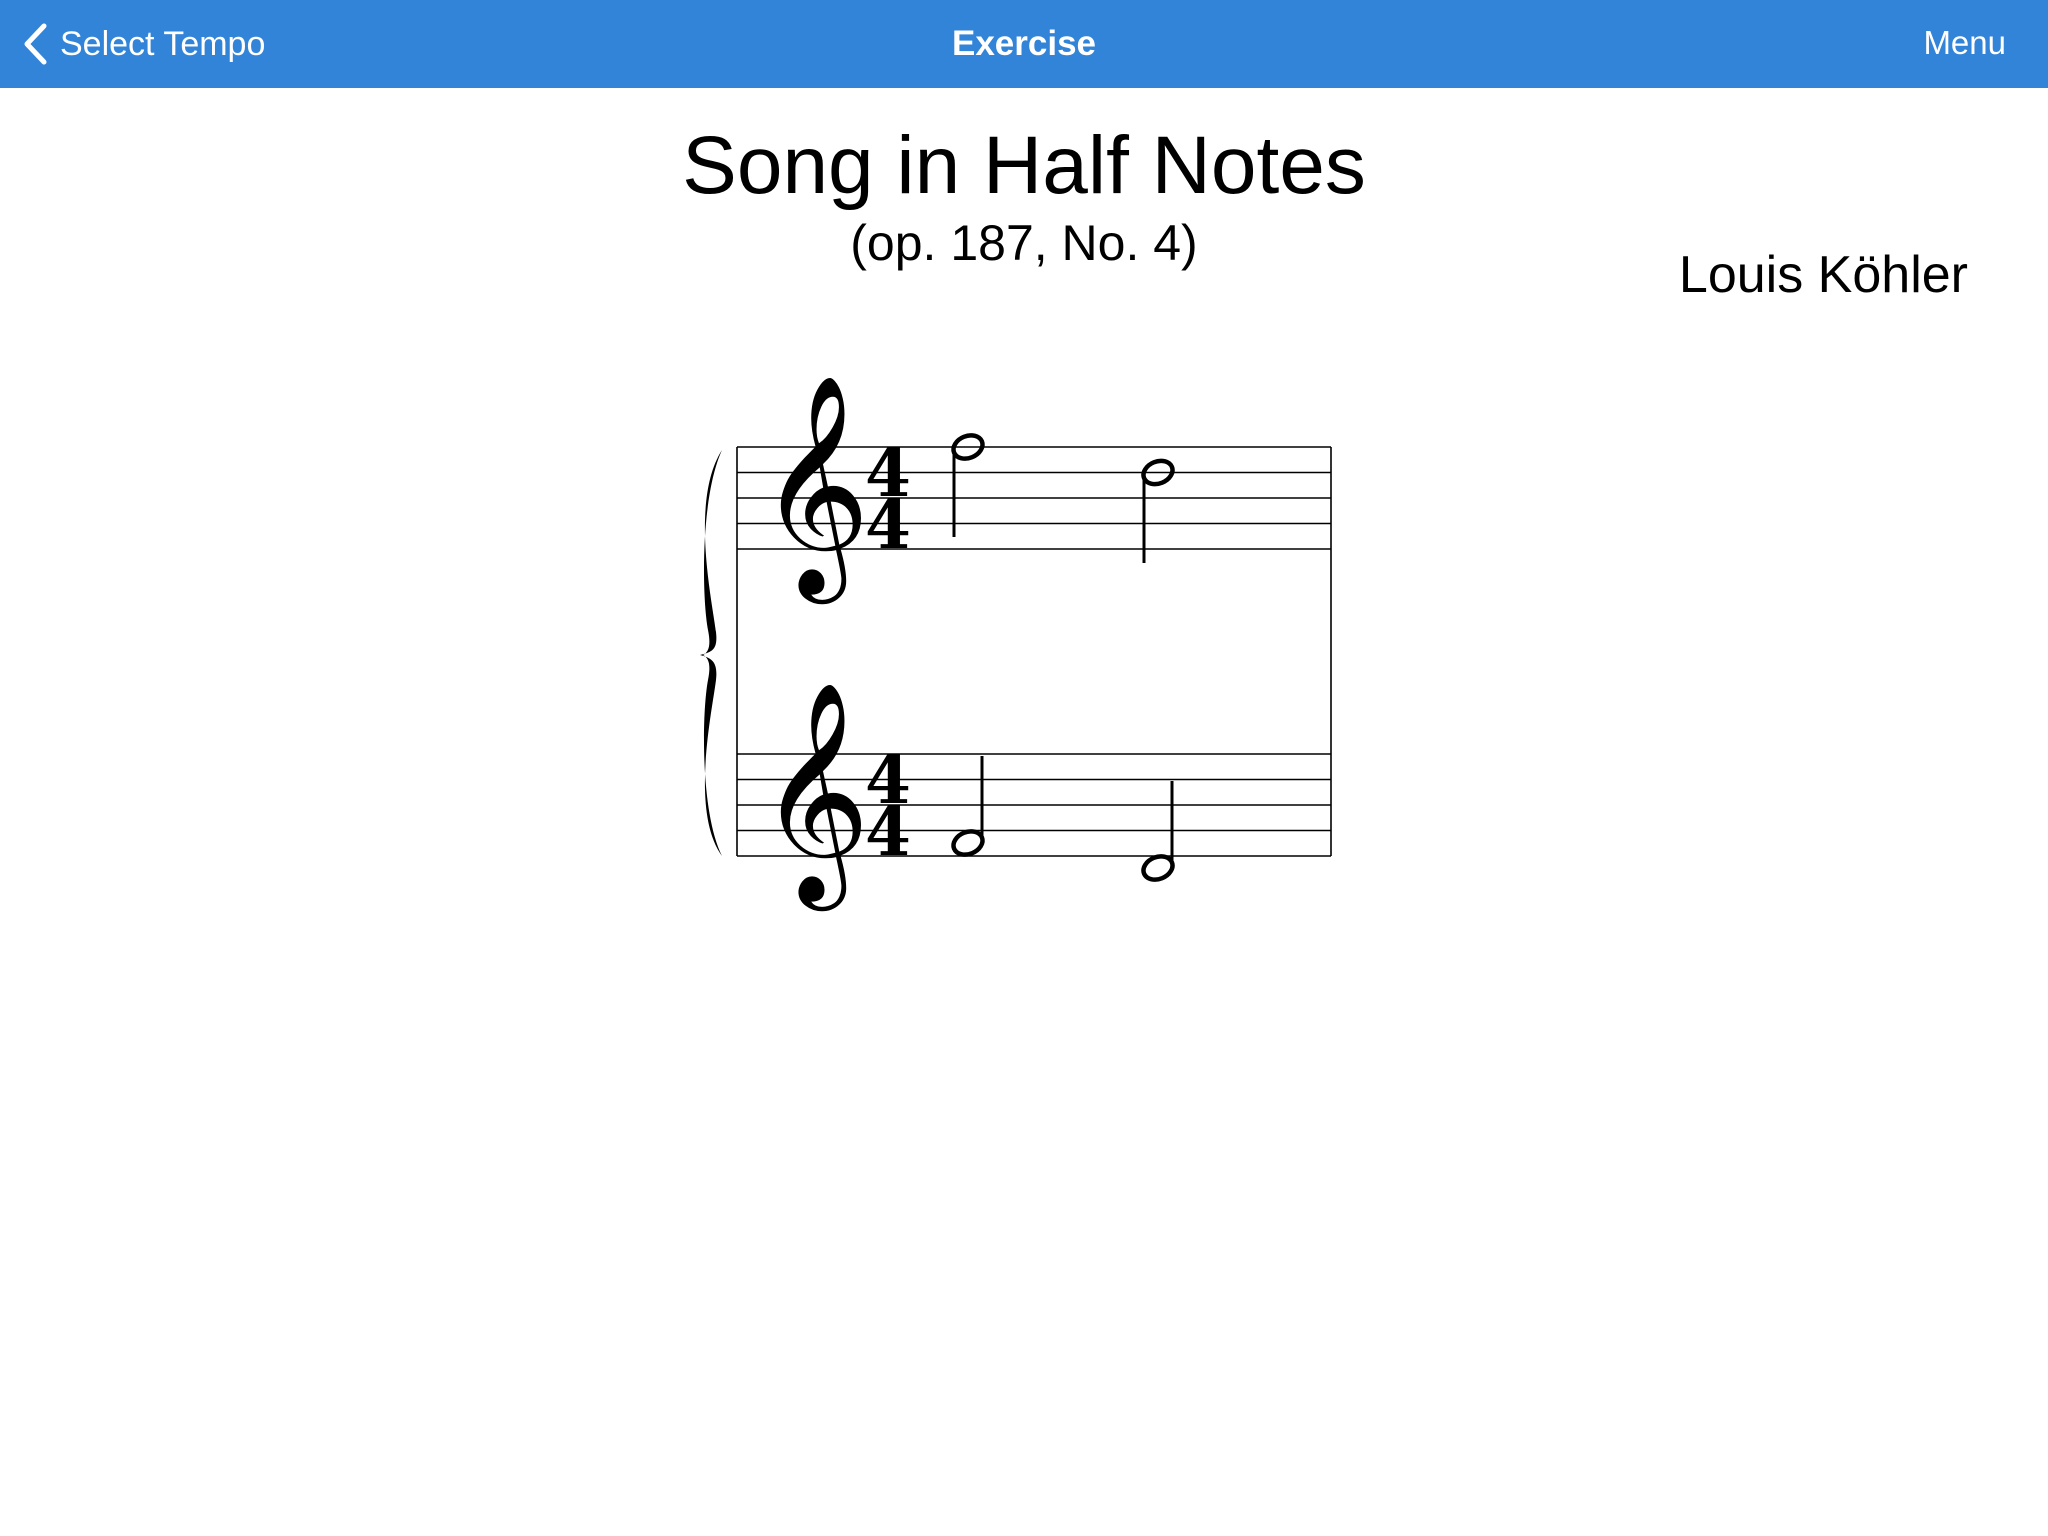 The image size is (2048, 1536). Describe the element at coordinates (814, 488) in the screenshot. I see `treble-clef-upper: 𝄞` at that location.